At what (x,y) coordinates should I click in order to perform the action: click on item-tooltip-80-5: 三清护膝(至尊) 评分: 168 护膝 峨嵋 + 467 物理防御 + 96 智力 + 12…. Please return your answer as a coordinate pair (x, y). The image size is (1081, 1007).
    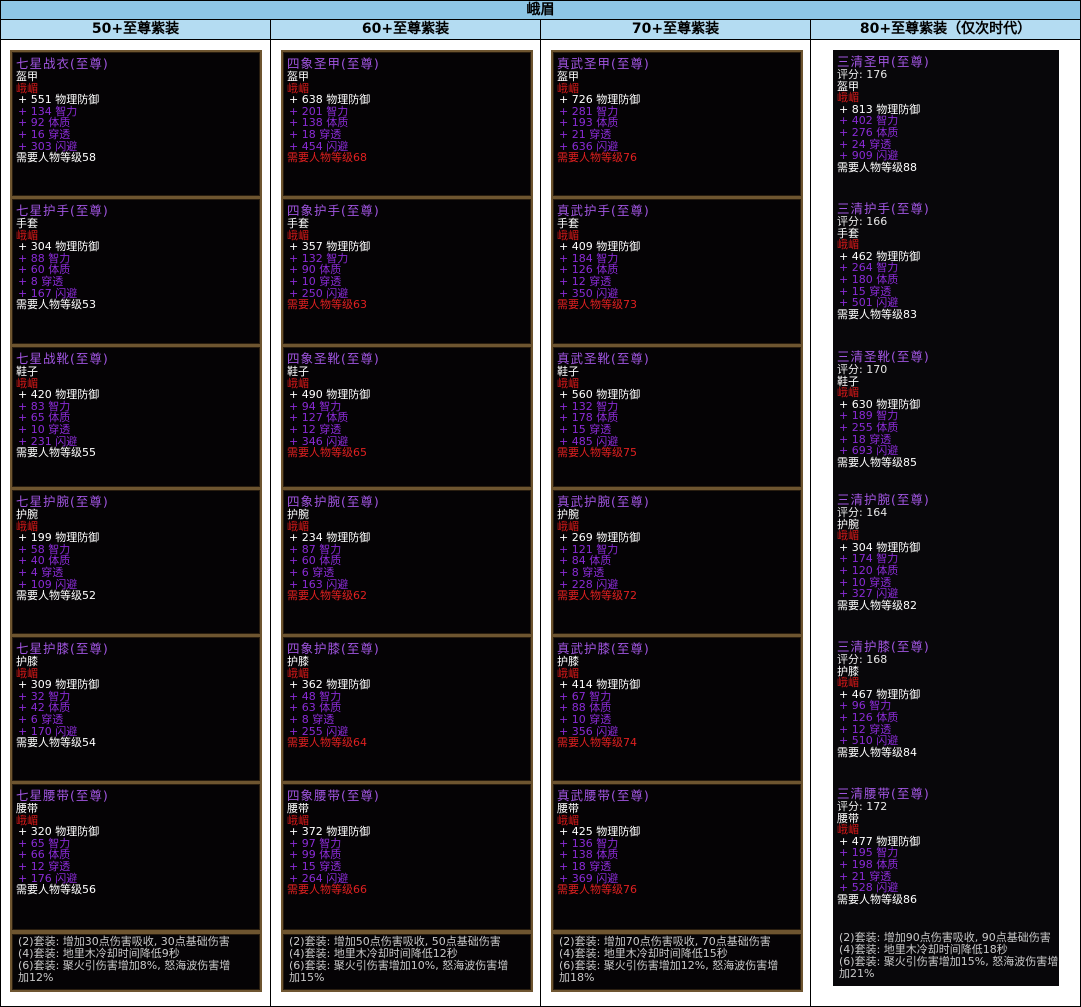
    Looking at the image, I should click on (946, 709).